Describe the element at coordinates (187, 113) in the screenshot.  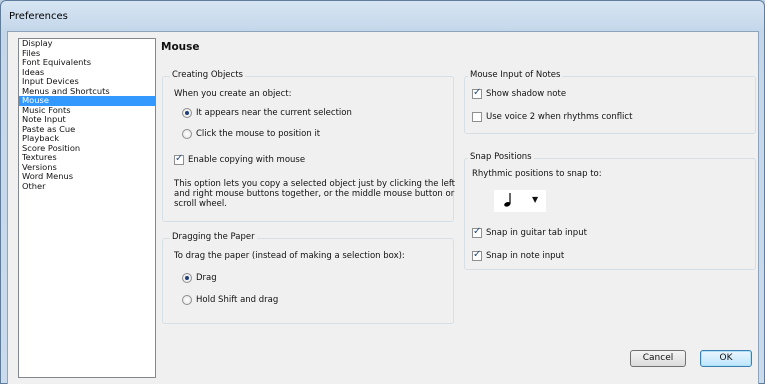
I see `near-selection-radio` at that location.